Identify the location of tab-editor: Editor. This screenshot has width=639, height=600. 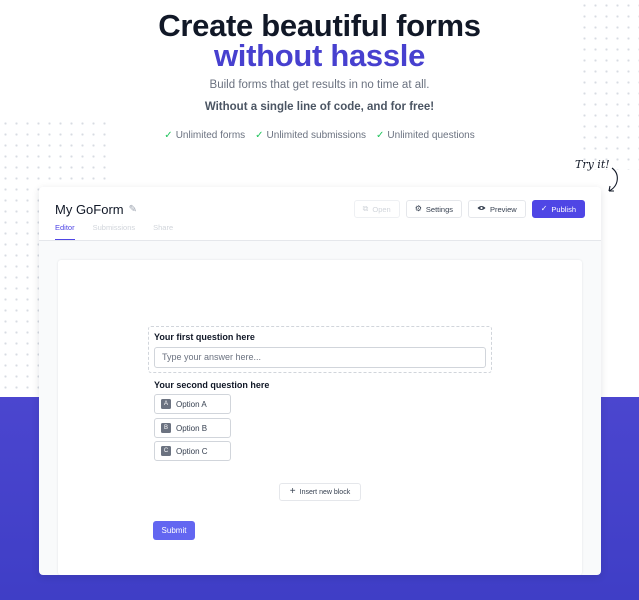
(65, 231).